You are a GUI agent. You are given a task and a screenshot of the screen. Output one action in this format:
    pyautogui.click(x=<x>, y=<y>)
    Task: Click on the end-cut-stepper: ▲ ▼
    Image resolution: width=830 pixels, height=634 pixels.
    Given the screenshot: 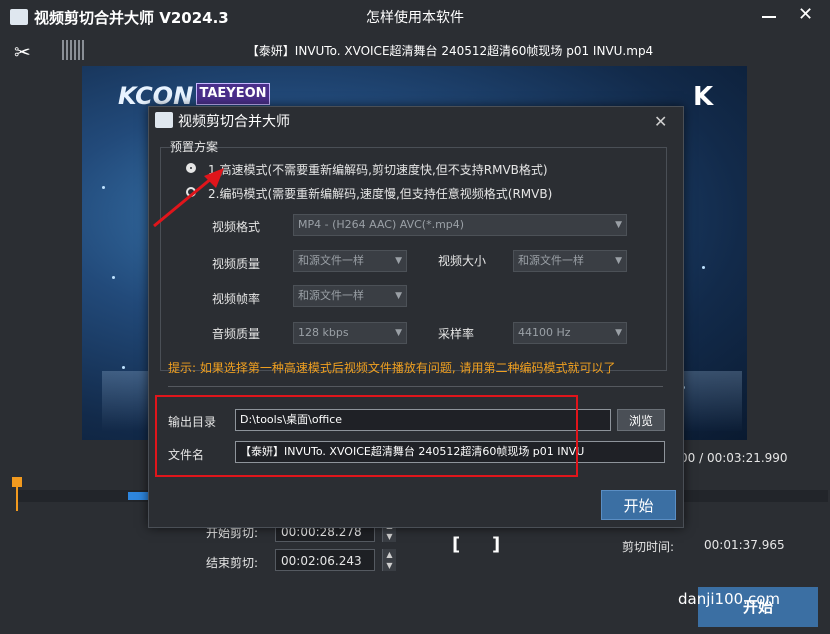 What is the action you would take?
    pyautogui.click(x=389, y=560)
    